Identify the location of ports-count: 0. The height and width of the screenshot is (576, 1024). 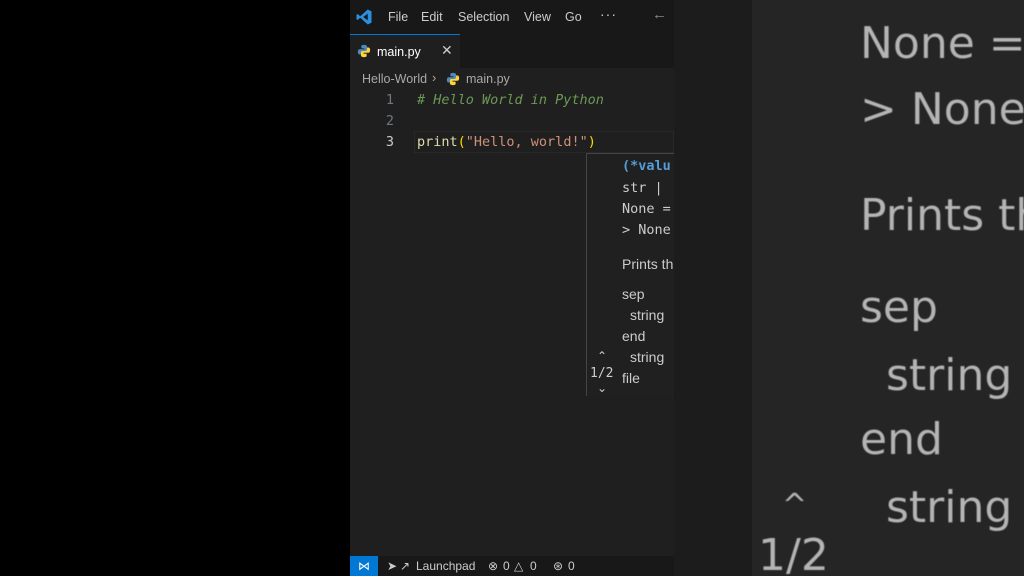
(571, 566).